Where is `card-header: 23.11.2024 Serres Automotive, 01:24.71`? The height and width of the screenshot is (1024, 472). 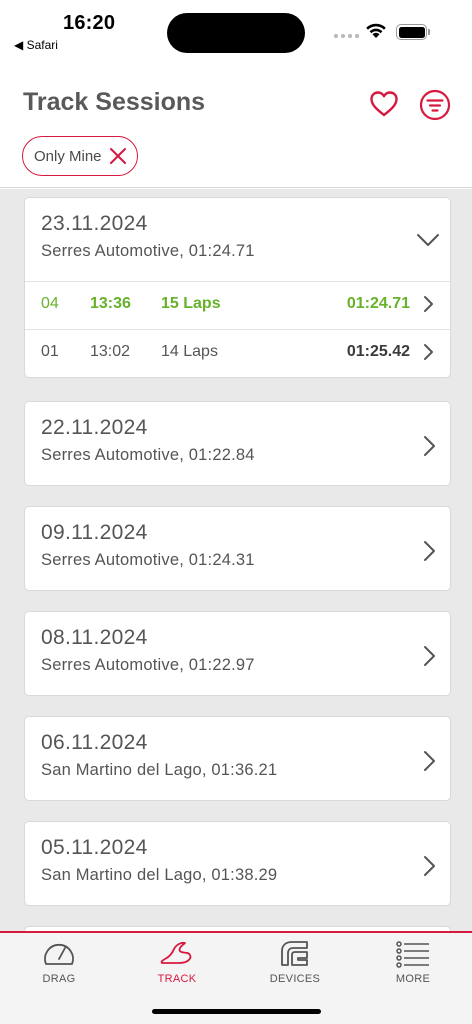 card-header: 23.11.2024 Serres Automotive, 01:24.71 is located at coordinates (237, 239).